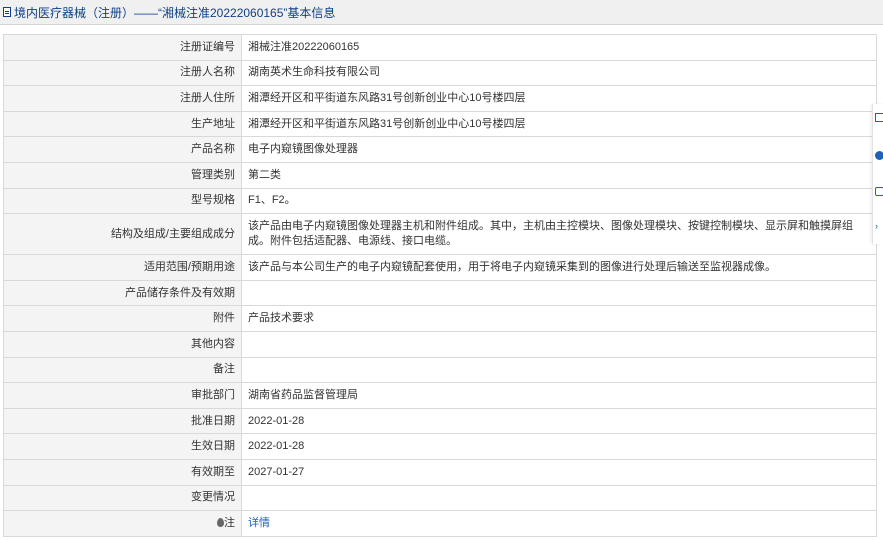 The width and height of the screenshot is (883, 540). What do you see at coordinates (877, 174) in the screenshot?
I see `side-toolbar: ›` at bounding box center [877, 174].